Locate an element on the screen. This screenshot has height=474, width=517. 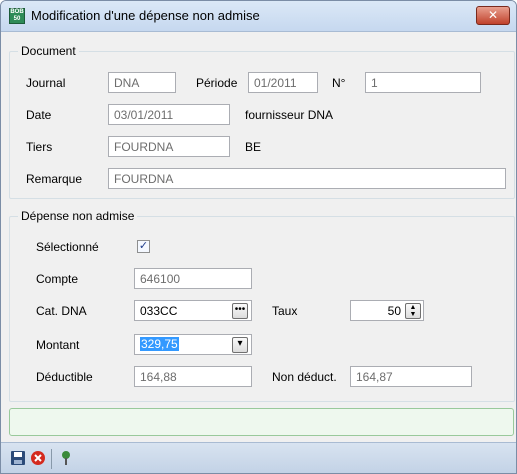
checkmark-icon: ✓ is located at coordinates (143, 246).